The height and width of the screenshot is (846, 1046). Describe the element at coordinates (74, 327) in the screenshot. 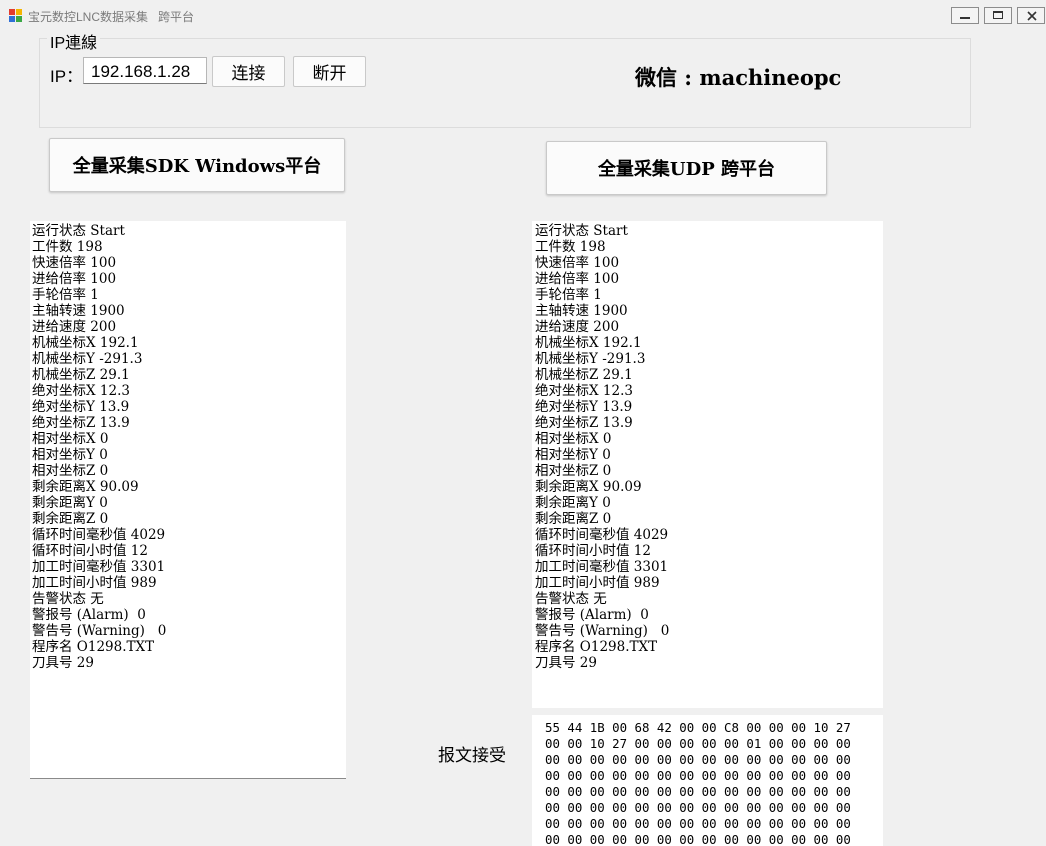

I see `sdk-data-line: 进给速度 200` at that location.